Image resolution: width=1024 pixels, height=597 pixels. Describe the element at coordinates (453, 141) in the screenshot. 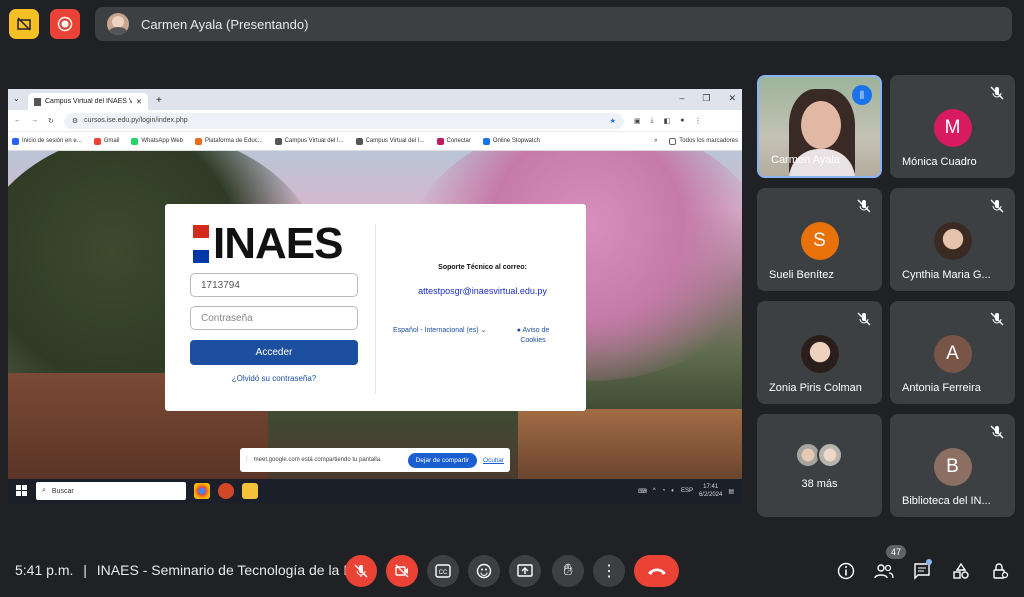

I see `bookmark-item: Conectar` at that location.